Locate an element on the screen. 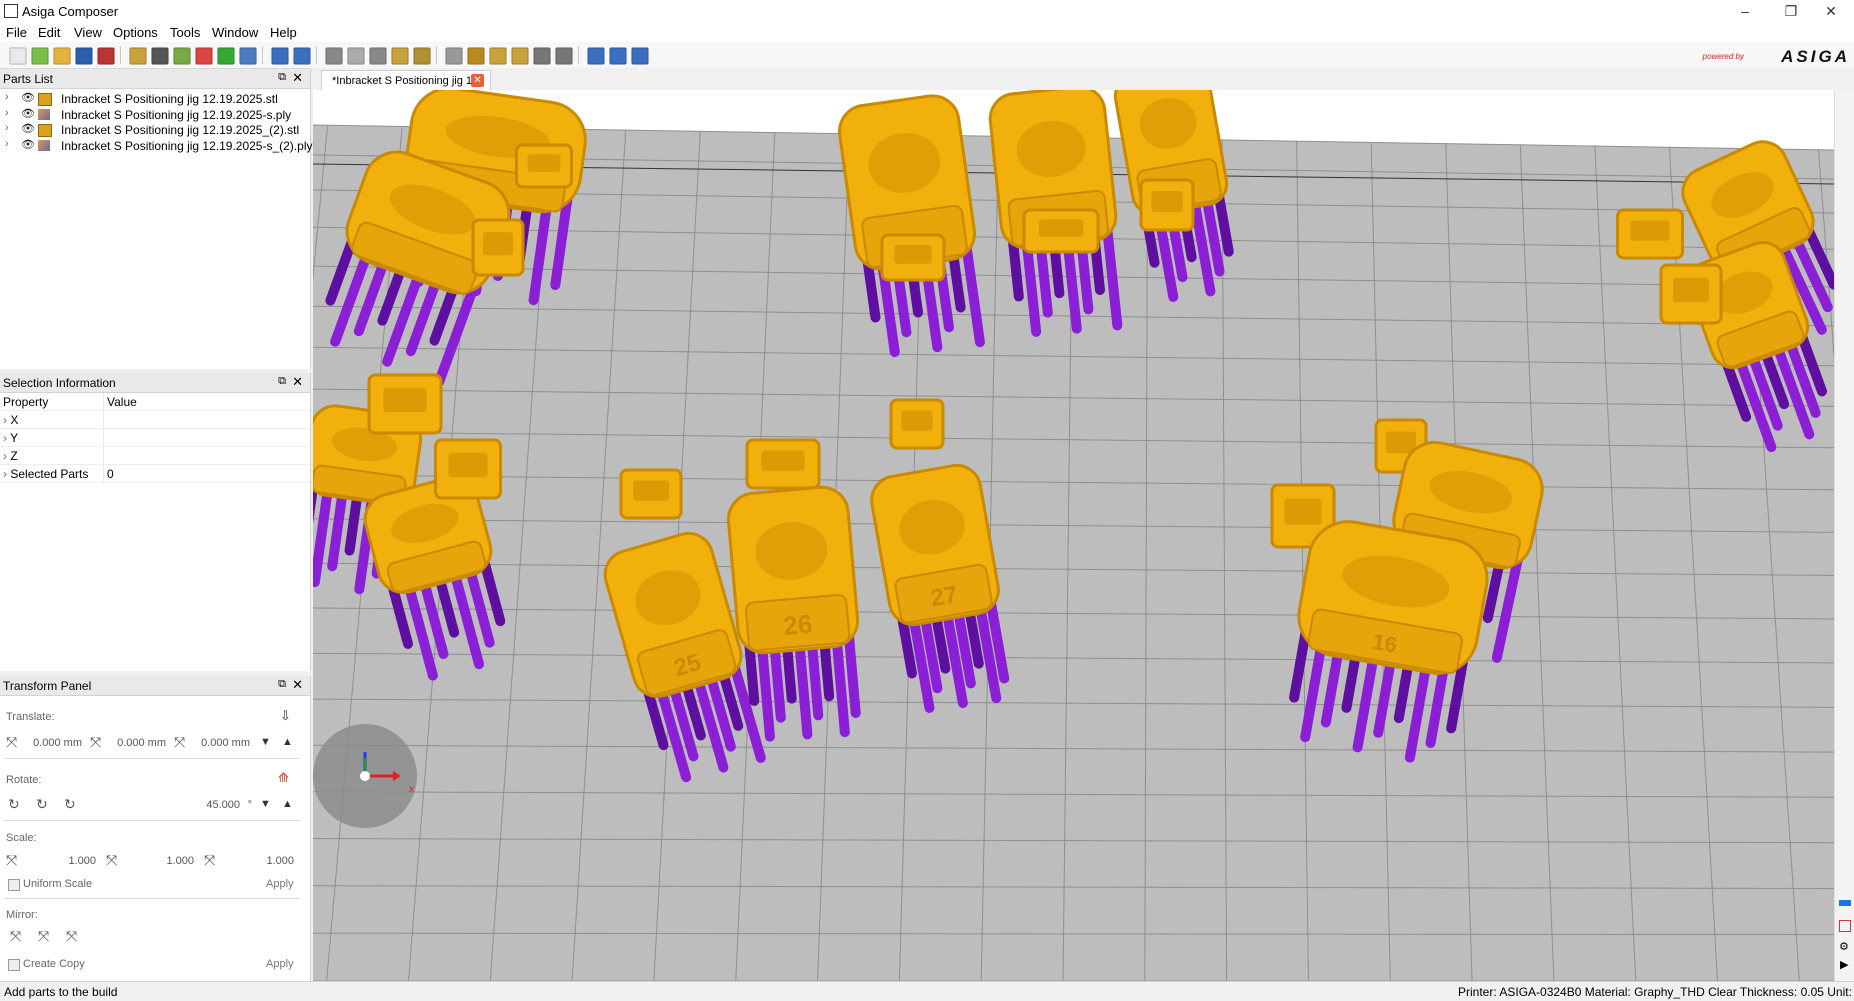  rotate-down-button: ▼ is located at coordinates (265, 804).